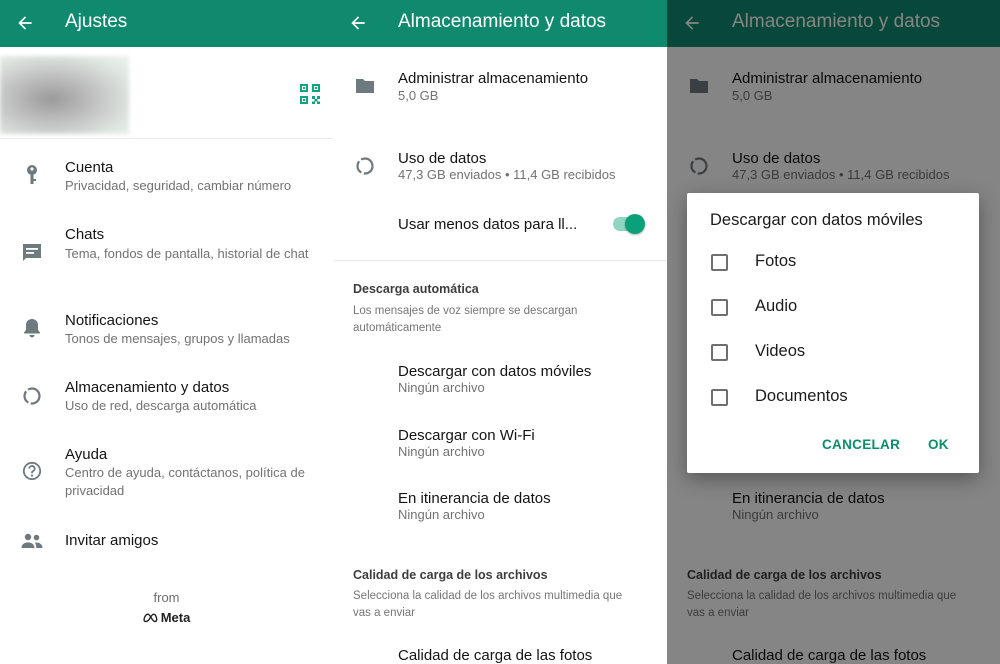  Describe the element at coordinates (175, 617) in the screenshot. I see `meta-label: Meta` at that location.